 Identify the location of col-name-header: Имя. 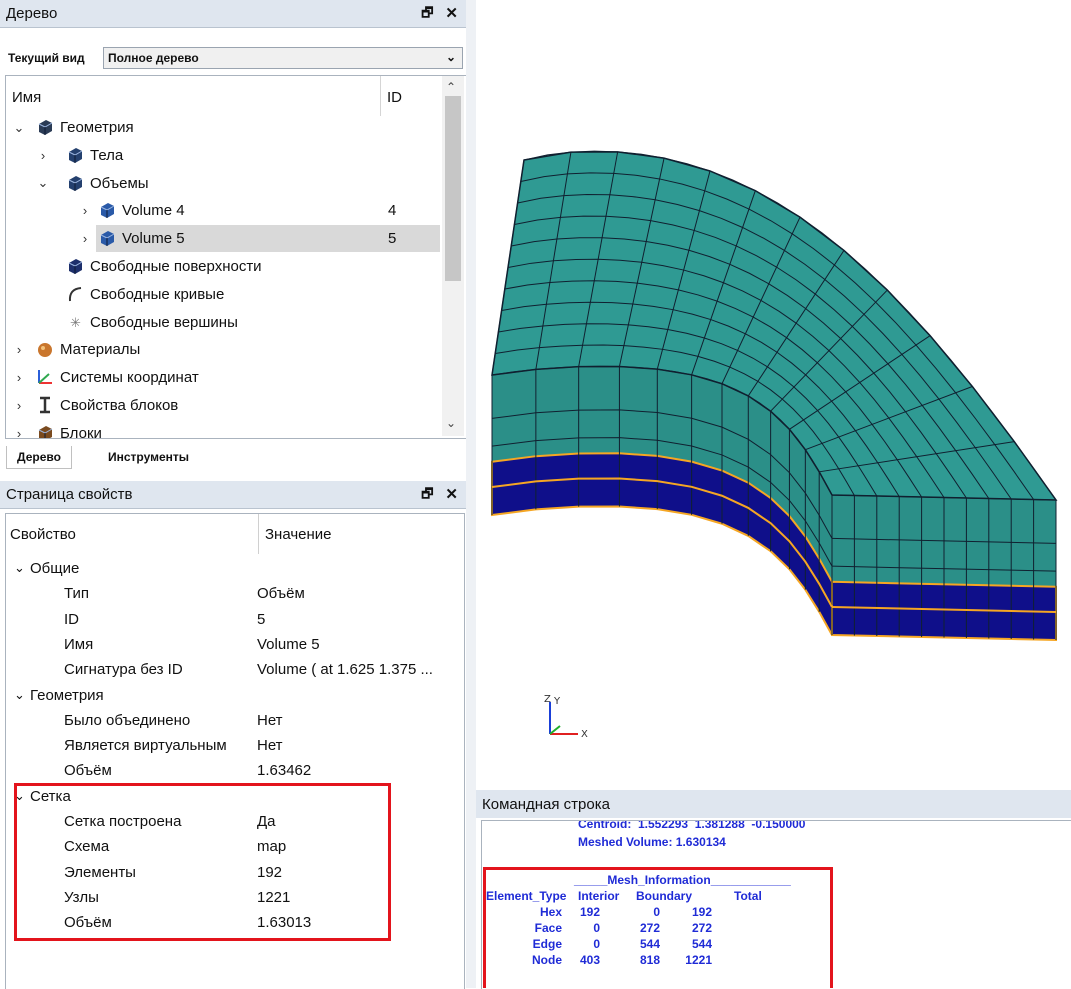
(26, 97).